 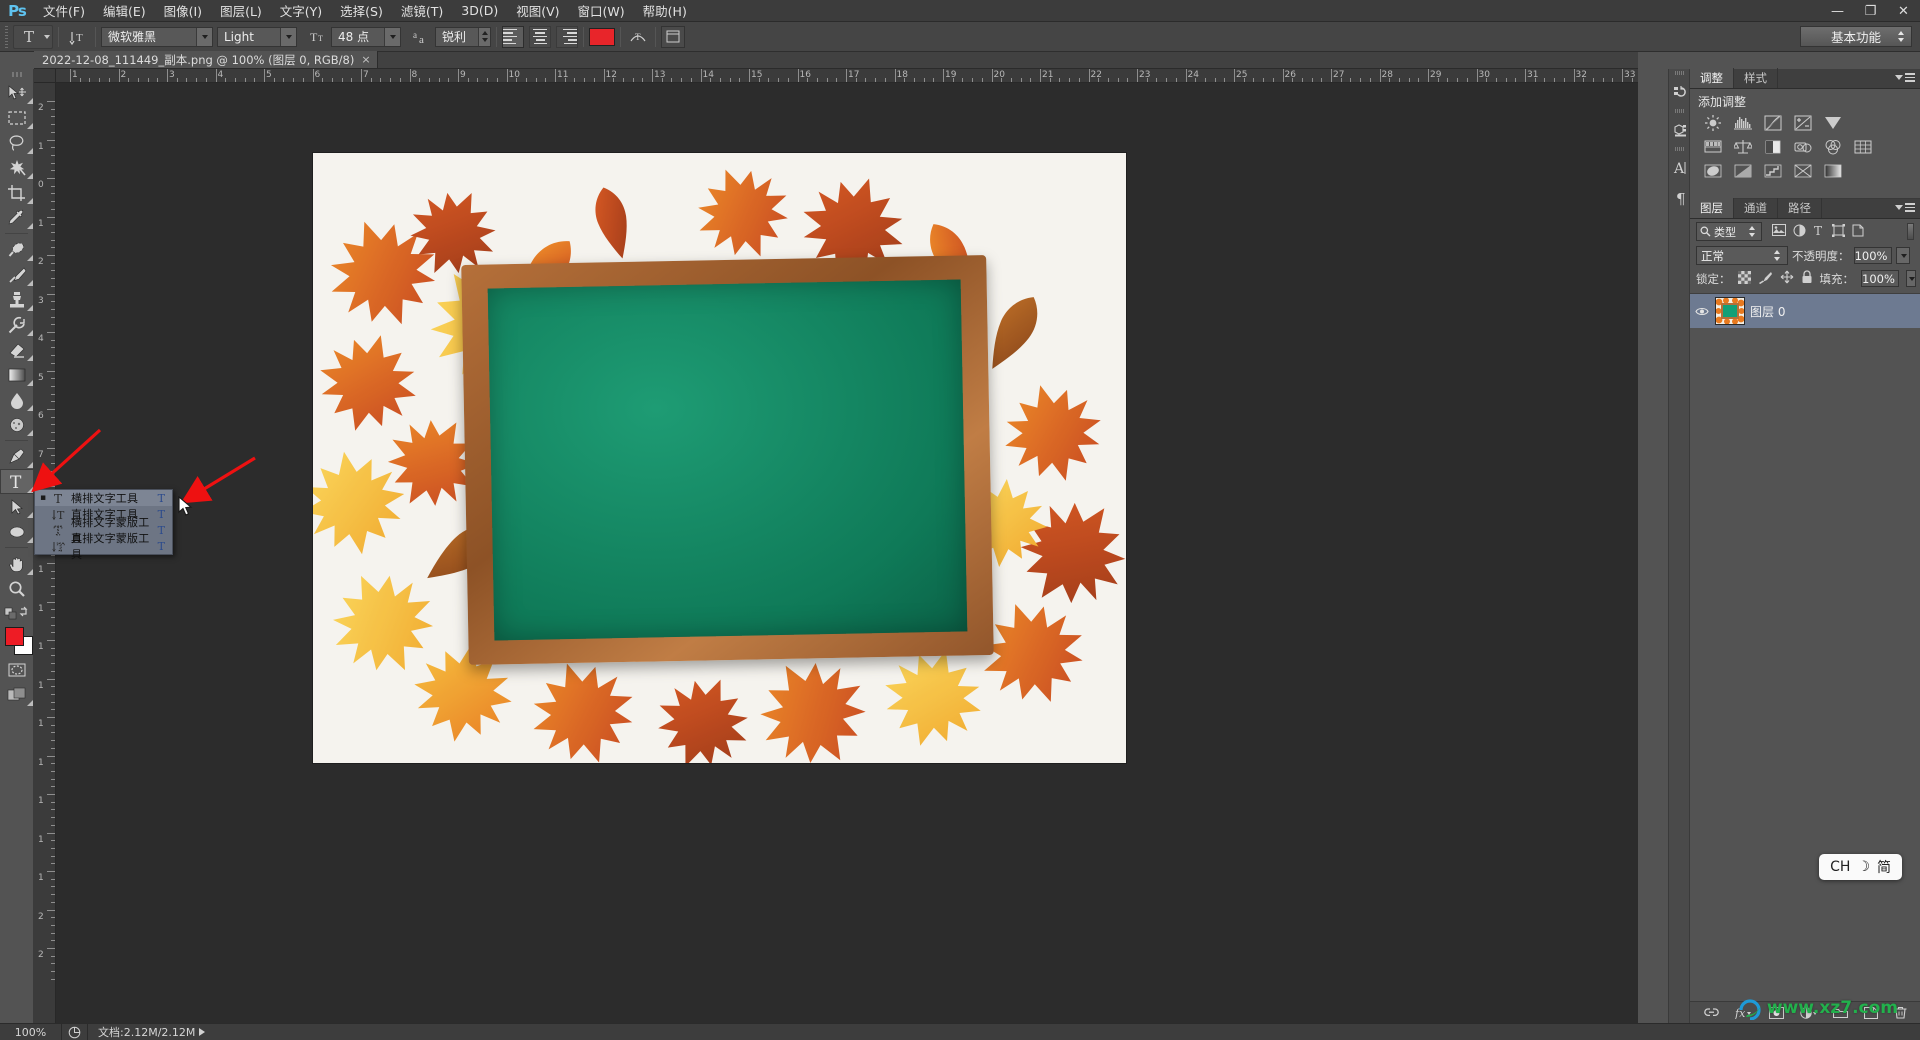 I want to click on foreground-color-swatch, so click(x=14, y=636).